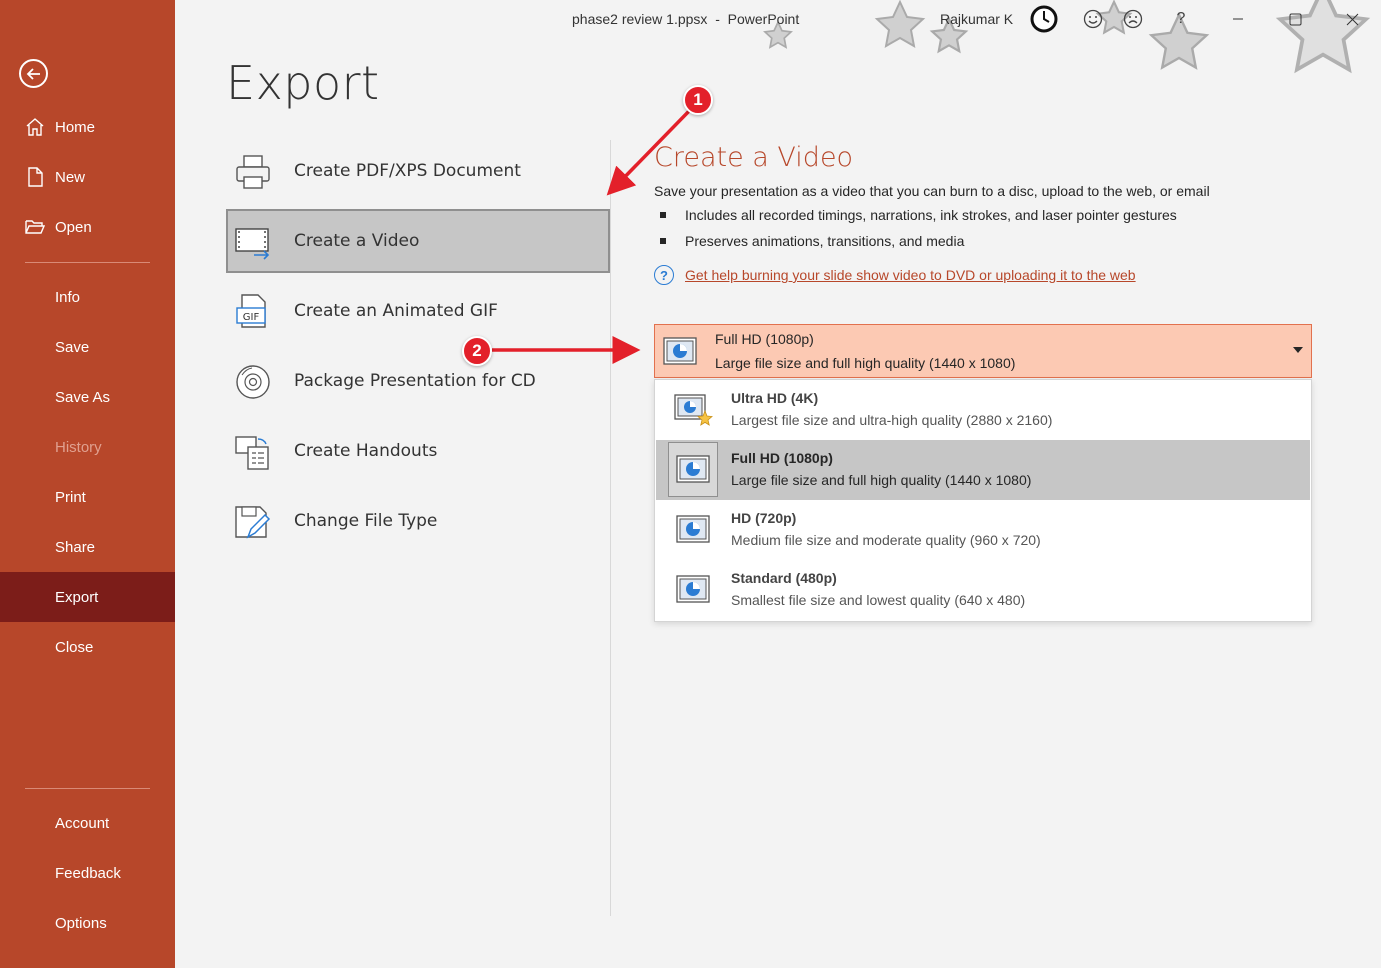 The width and height of the screenshot is (1381, 968). I want to click on sidebar-item-label: Feedback, so click(88, 873).